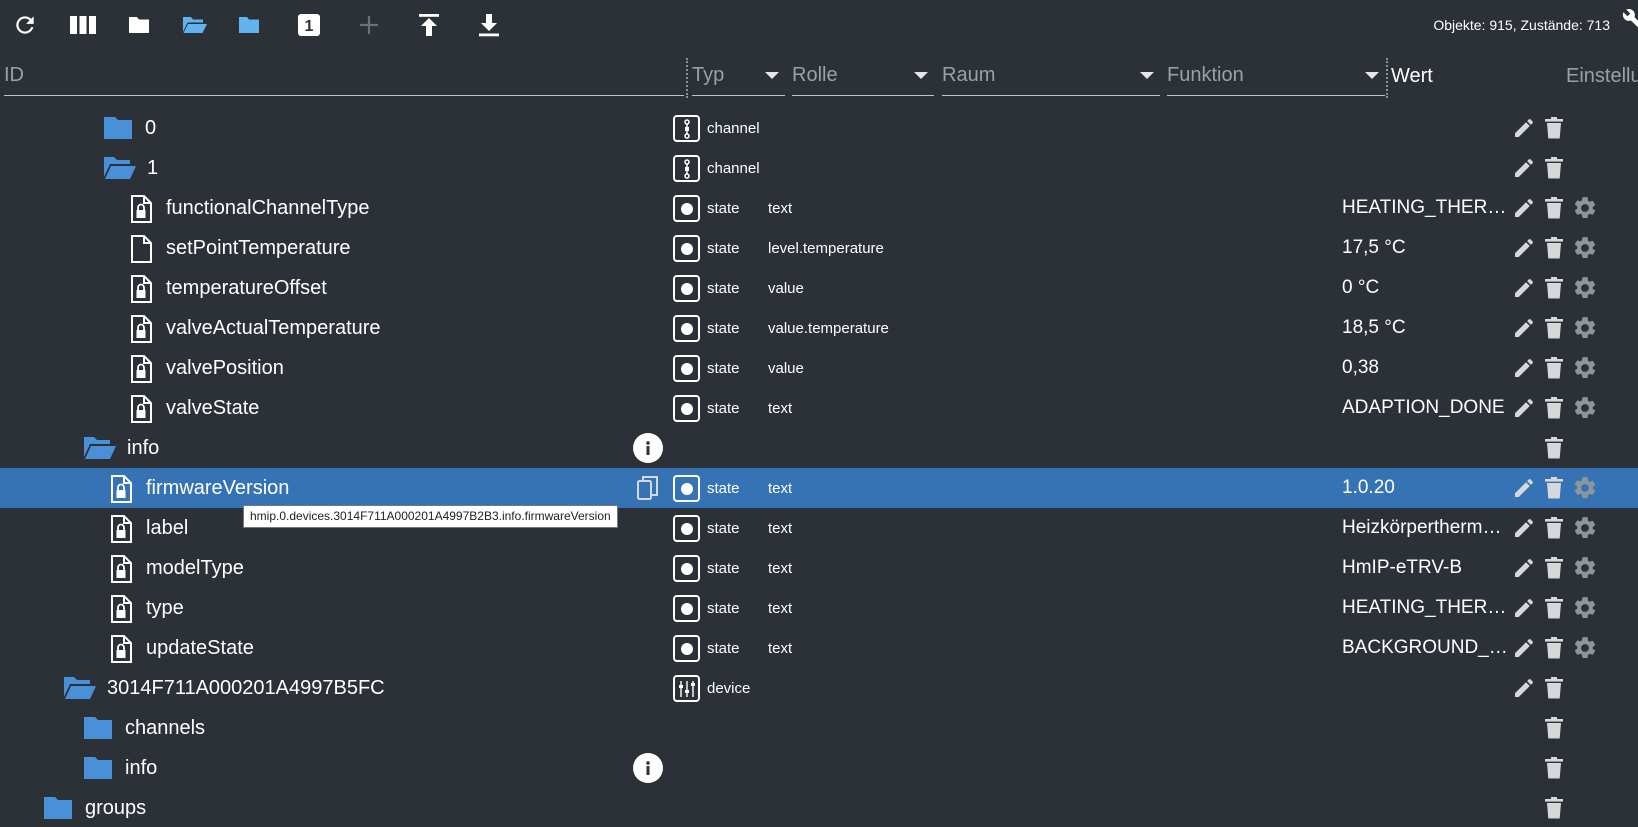 The width and height of the screenshot is (1638, 827). What do you see at coordinates (648, 490) in the screenshot?
I see `copy-icon` at bounding box center [648, 490].